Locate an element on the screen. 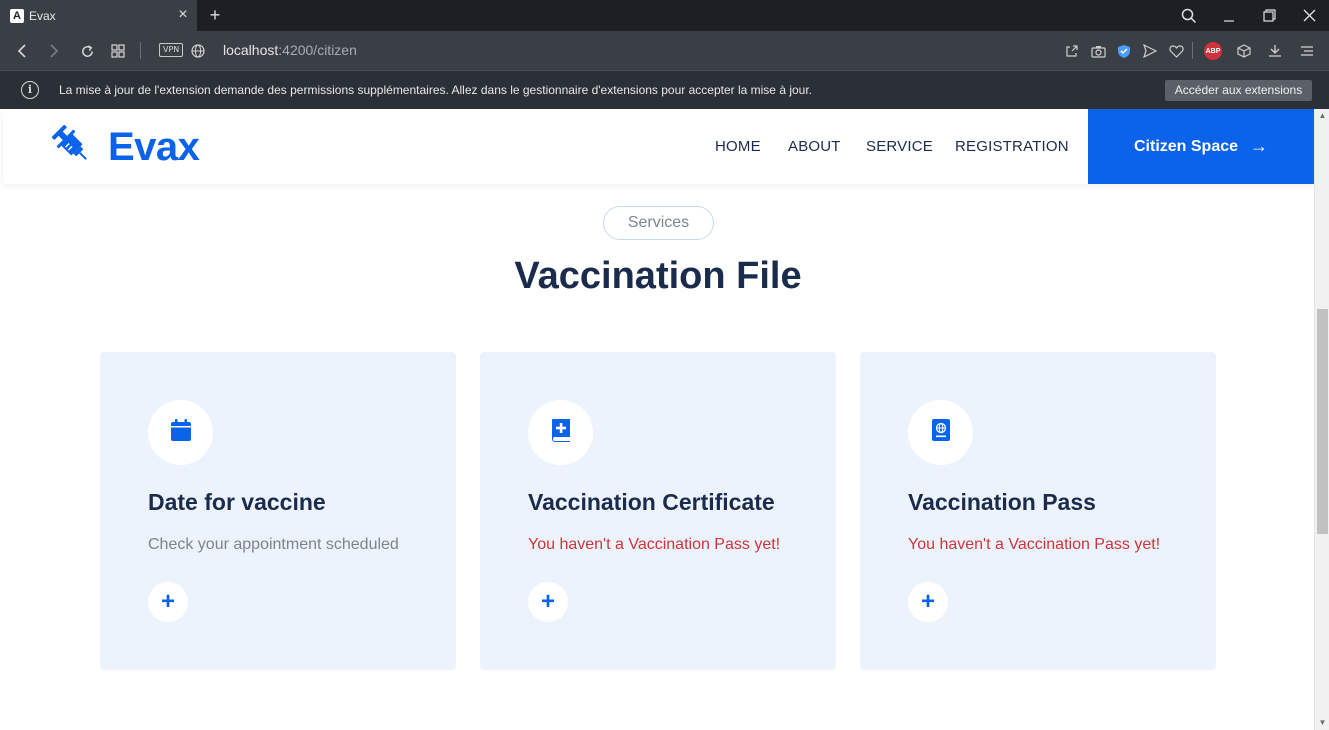 This screenshot has width=1329, height=730. browser-tab-bar: A Evax × + is located at coordinates (664, 15).